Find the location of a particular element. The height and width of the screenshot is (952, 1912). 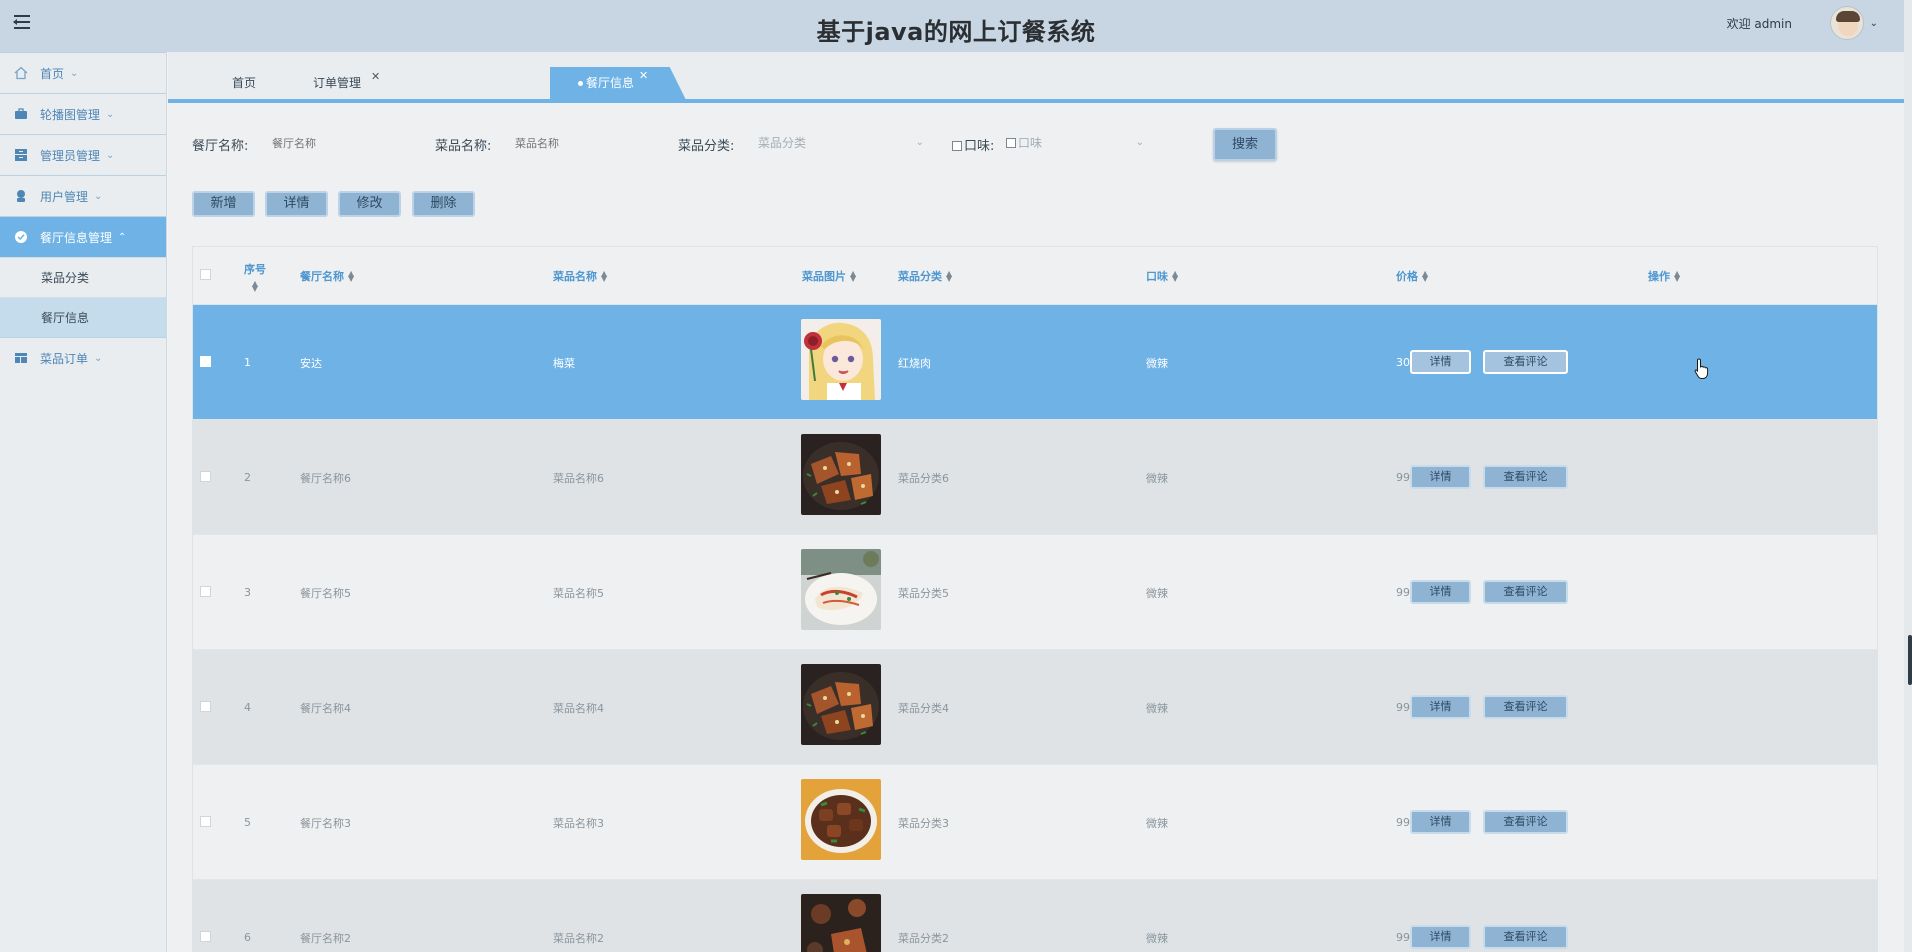

cell-no: 6 is located at coordinates (247, 937).